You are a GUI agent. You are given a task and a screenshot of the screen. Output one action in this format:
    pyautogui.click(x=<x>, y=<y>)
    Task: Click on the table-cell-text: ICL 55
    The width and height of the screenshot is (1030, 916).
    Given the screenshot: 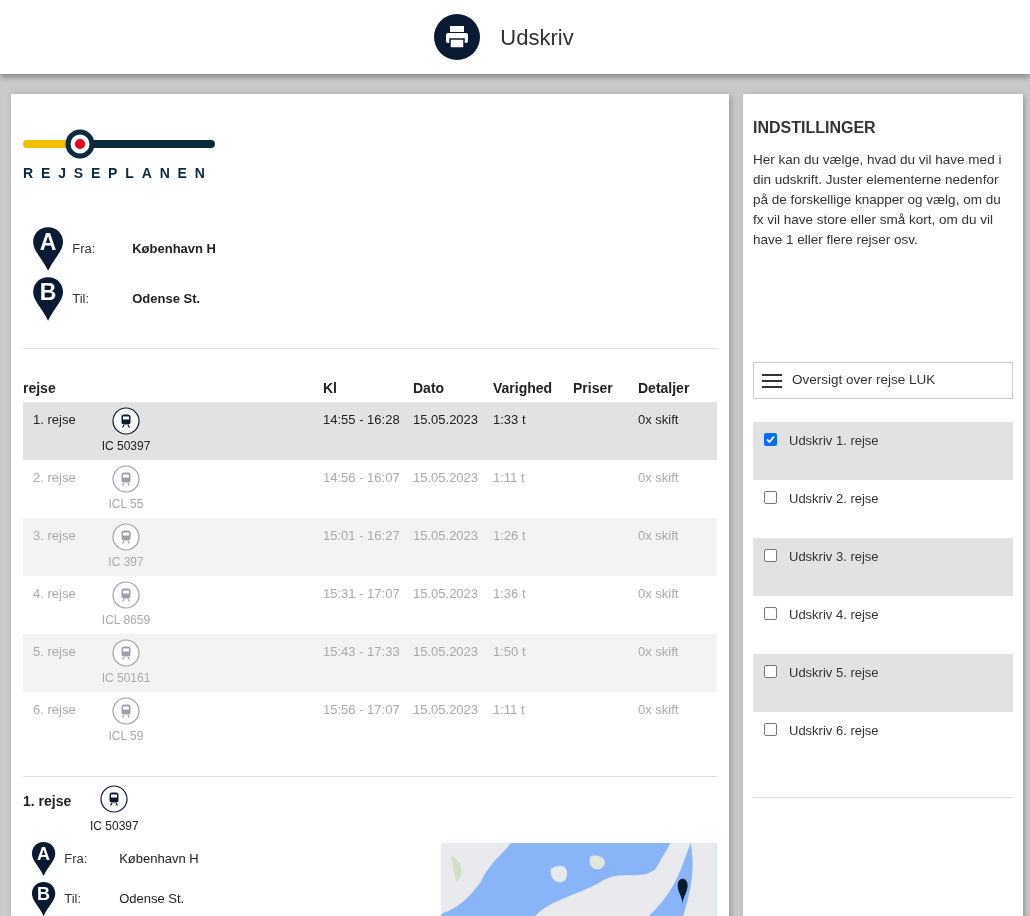 What is the action you would take?
    pyautogui.click(x=126, y=504)
    